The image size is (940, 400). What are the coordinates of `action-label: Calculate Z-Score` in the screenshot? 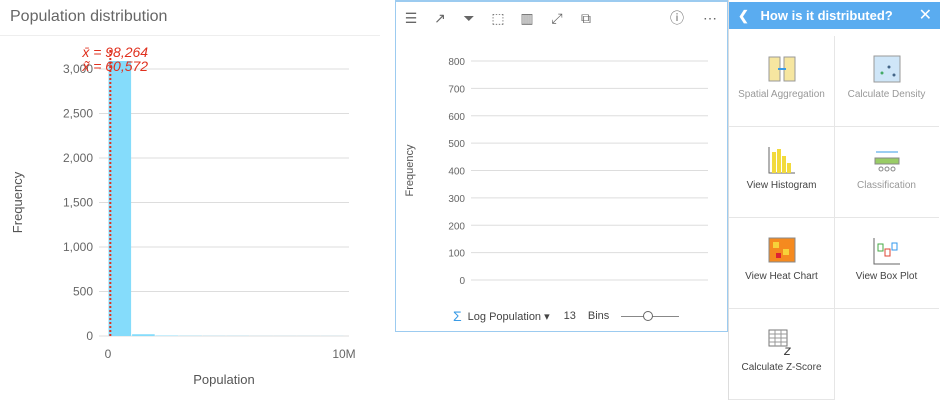 It's located at (781, 367).